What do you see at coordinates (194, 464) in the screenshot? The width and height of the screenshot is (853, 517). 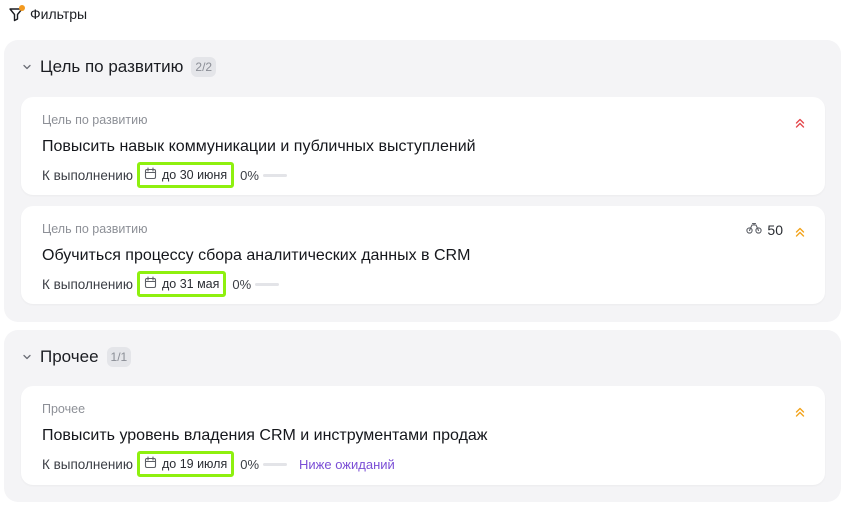 I see `due-date-text: до 19 июля` at bounding box center [194, 464].